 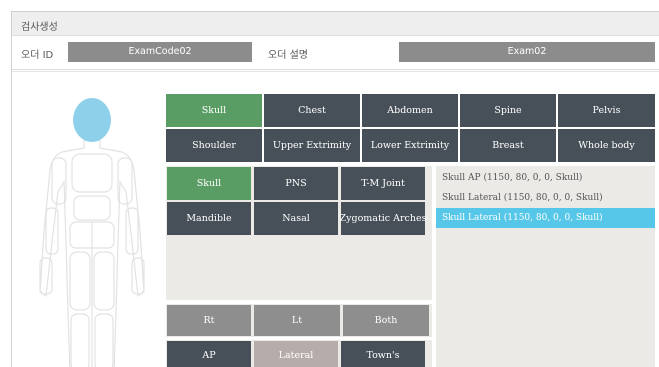 I want to click on sub-region-button-pns: PNS, so click(x=296, y=183).